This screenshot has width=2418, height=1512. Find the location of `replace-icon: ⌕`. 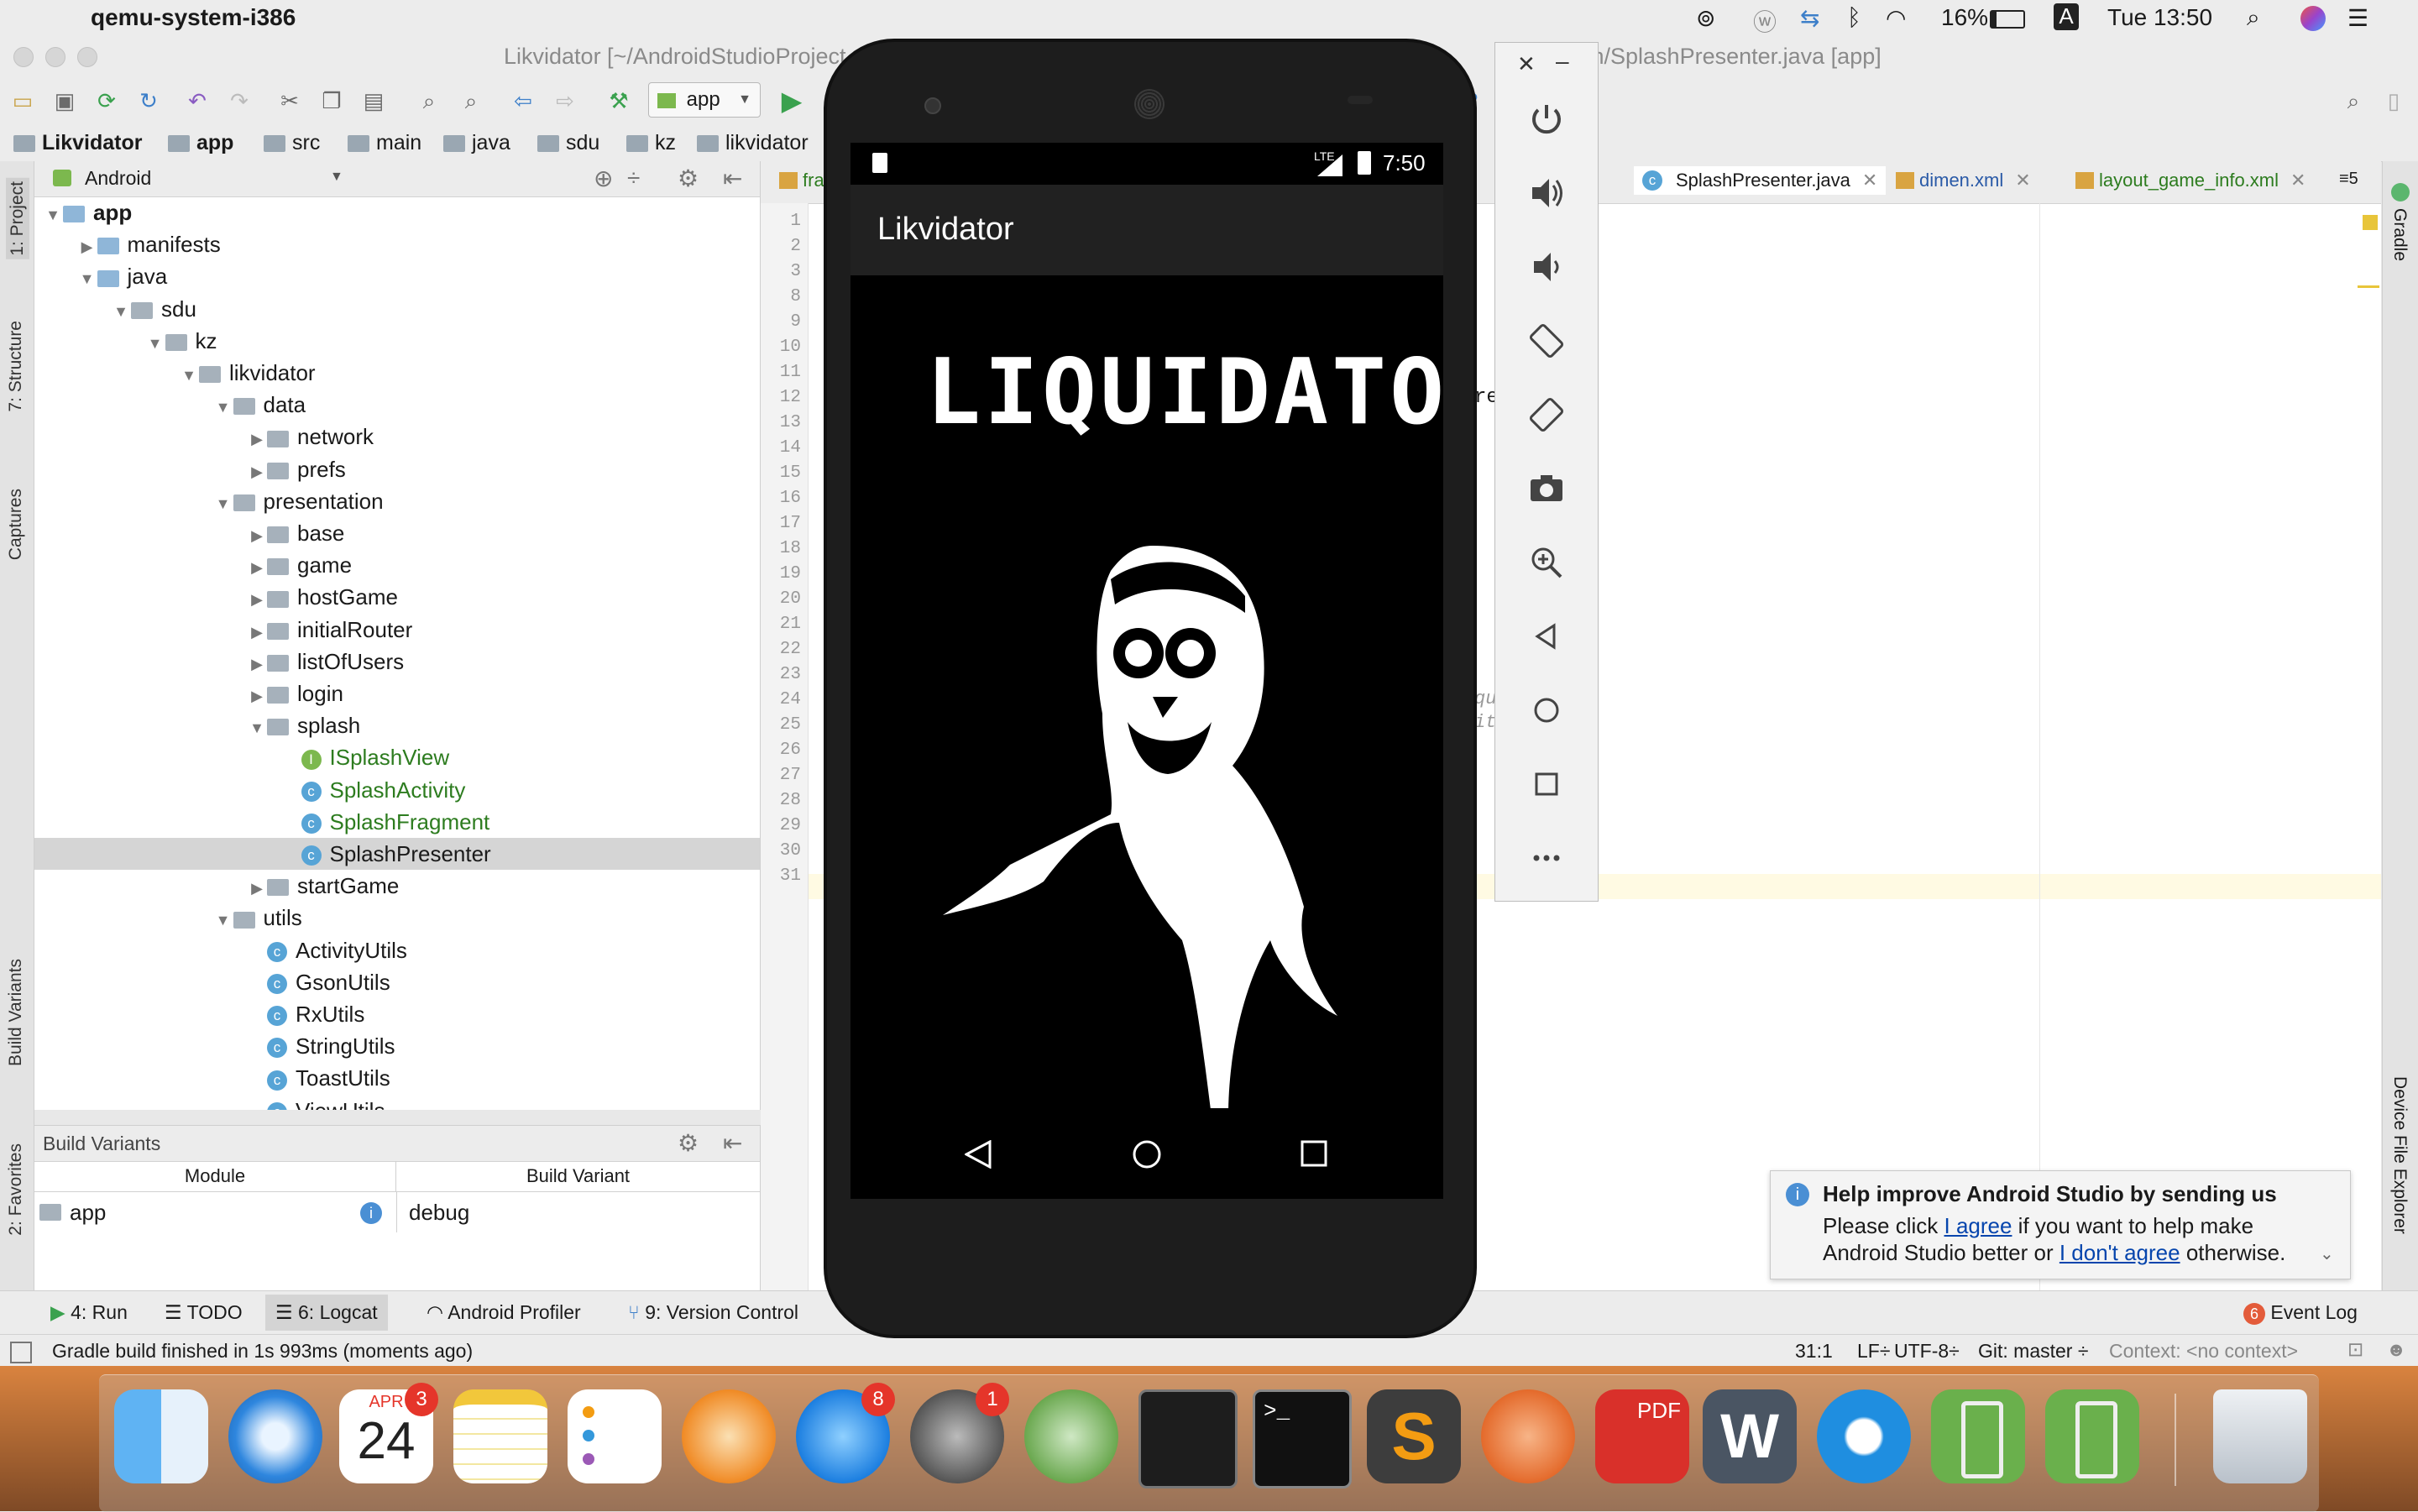

replace-icon: ⌕ is located at coordinates (471, 100).